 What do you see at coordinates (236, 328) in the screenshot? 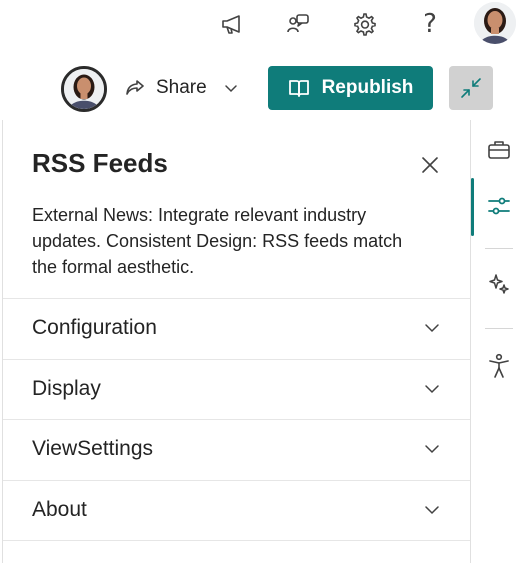
I see `accordion-configuration: Configuration` at bounding box center [236, 328].